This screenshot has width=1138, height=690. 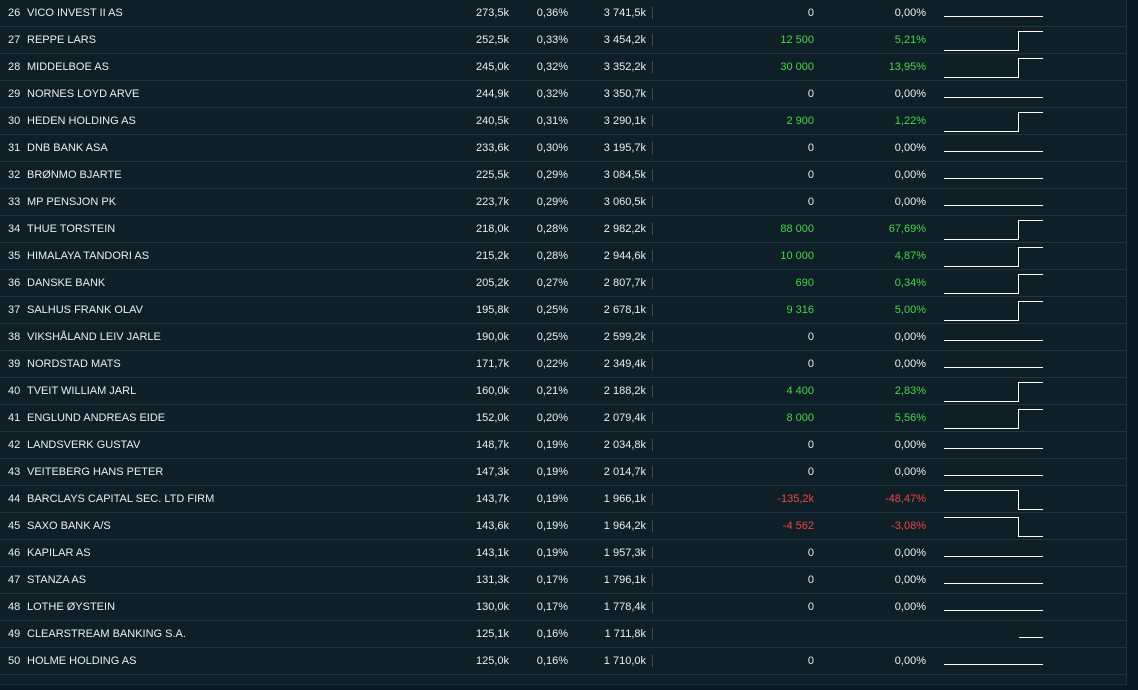 I want to click on name-cell: BARCLAYS CAPITAL SEC. LTD FIRM, so click(x=121, y=499).